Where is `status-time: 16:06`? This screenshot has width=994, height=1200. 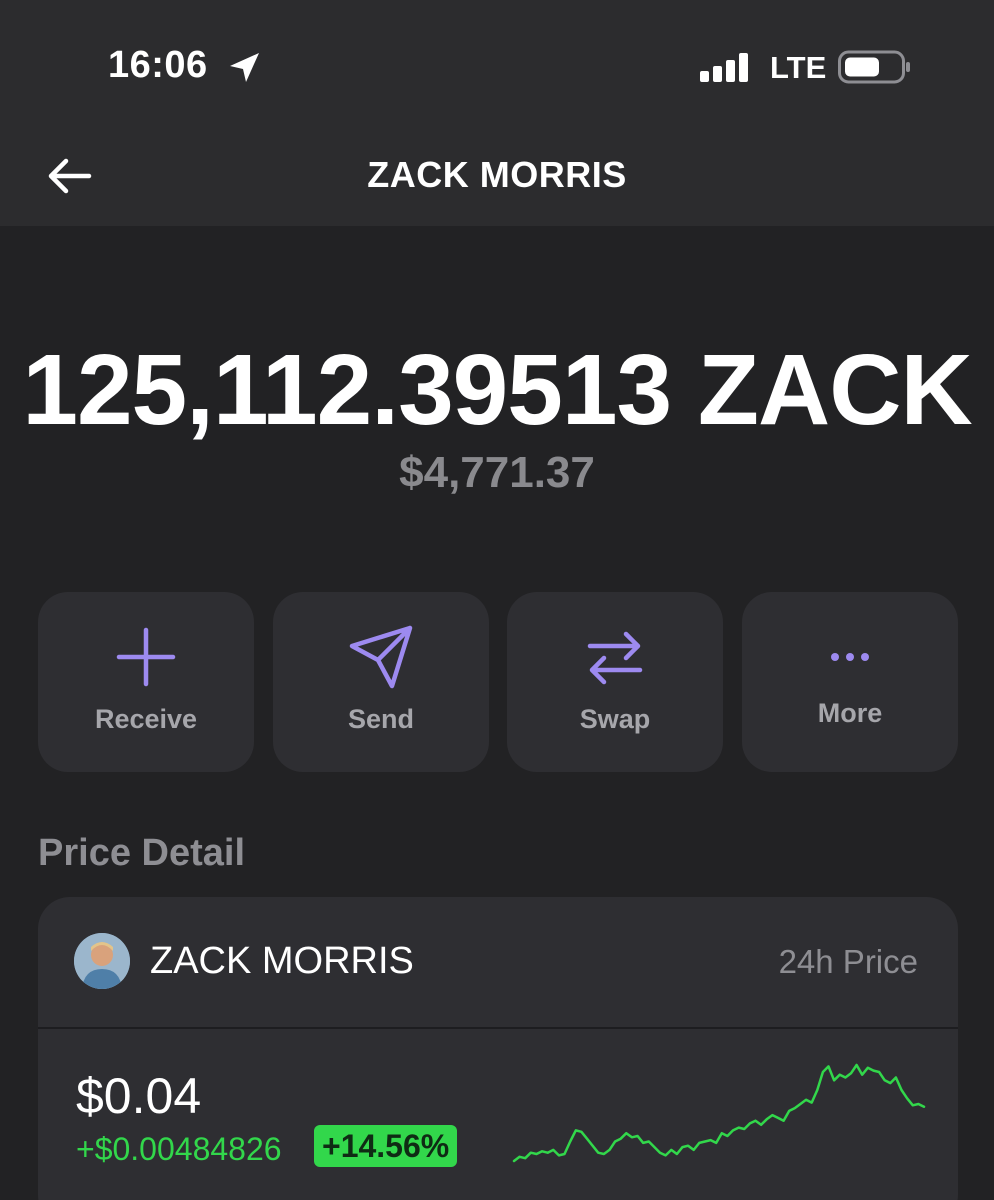 status-time: 16:06 is located at coordinates (158, 65).